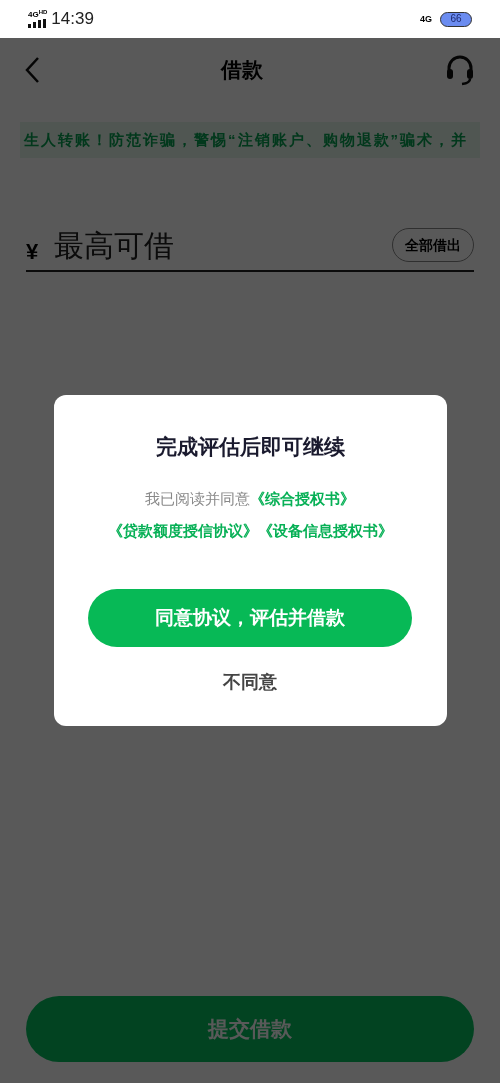 The width and height of the screenshot is (500, 1083). I want to click on dialog-title: 完成评估后即可继续, so click(250, 447).